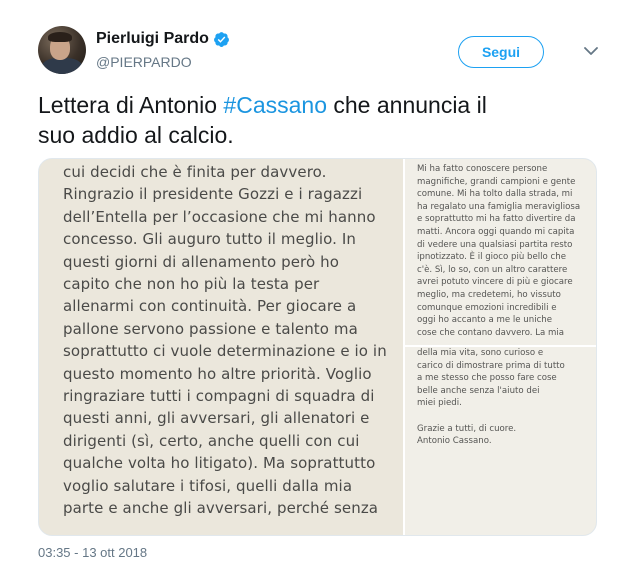 Image resolution: width=636 pixels, height=572 pixels. Describe the element at coordinates (491, 332) in the screenshot. I see `letter-line: cose che contano davvero. La mia` at that location.